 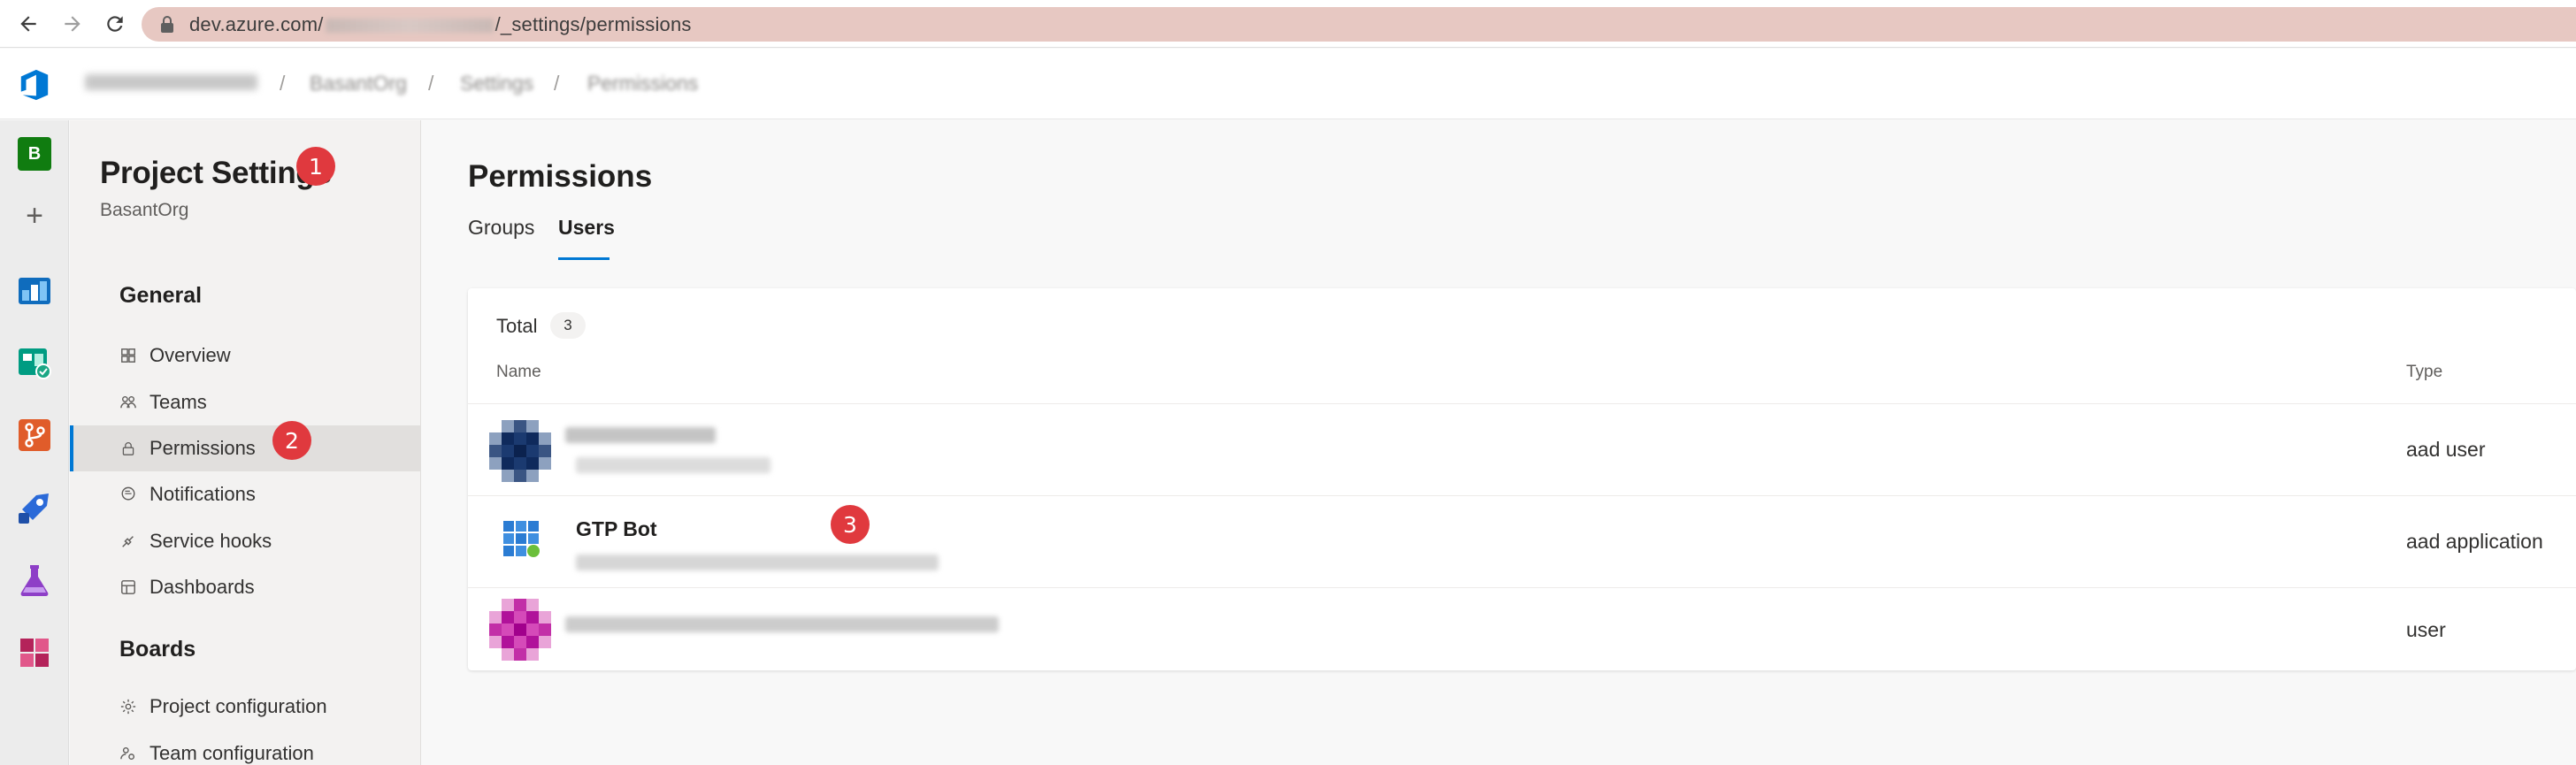 I want to click on page-title: Permissions, so click(x=560, y=176).